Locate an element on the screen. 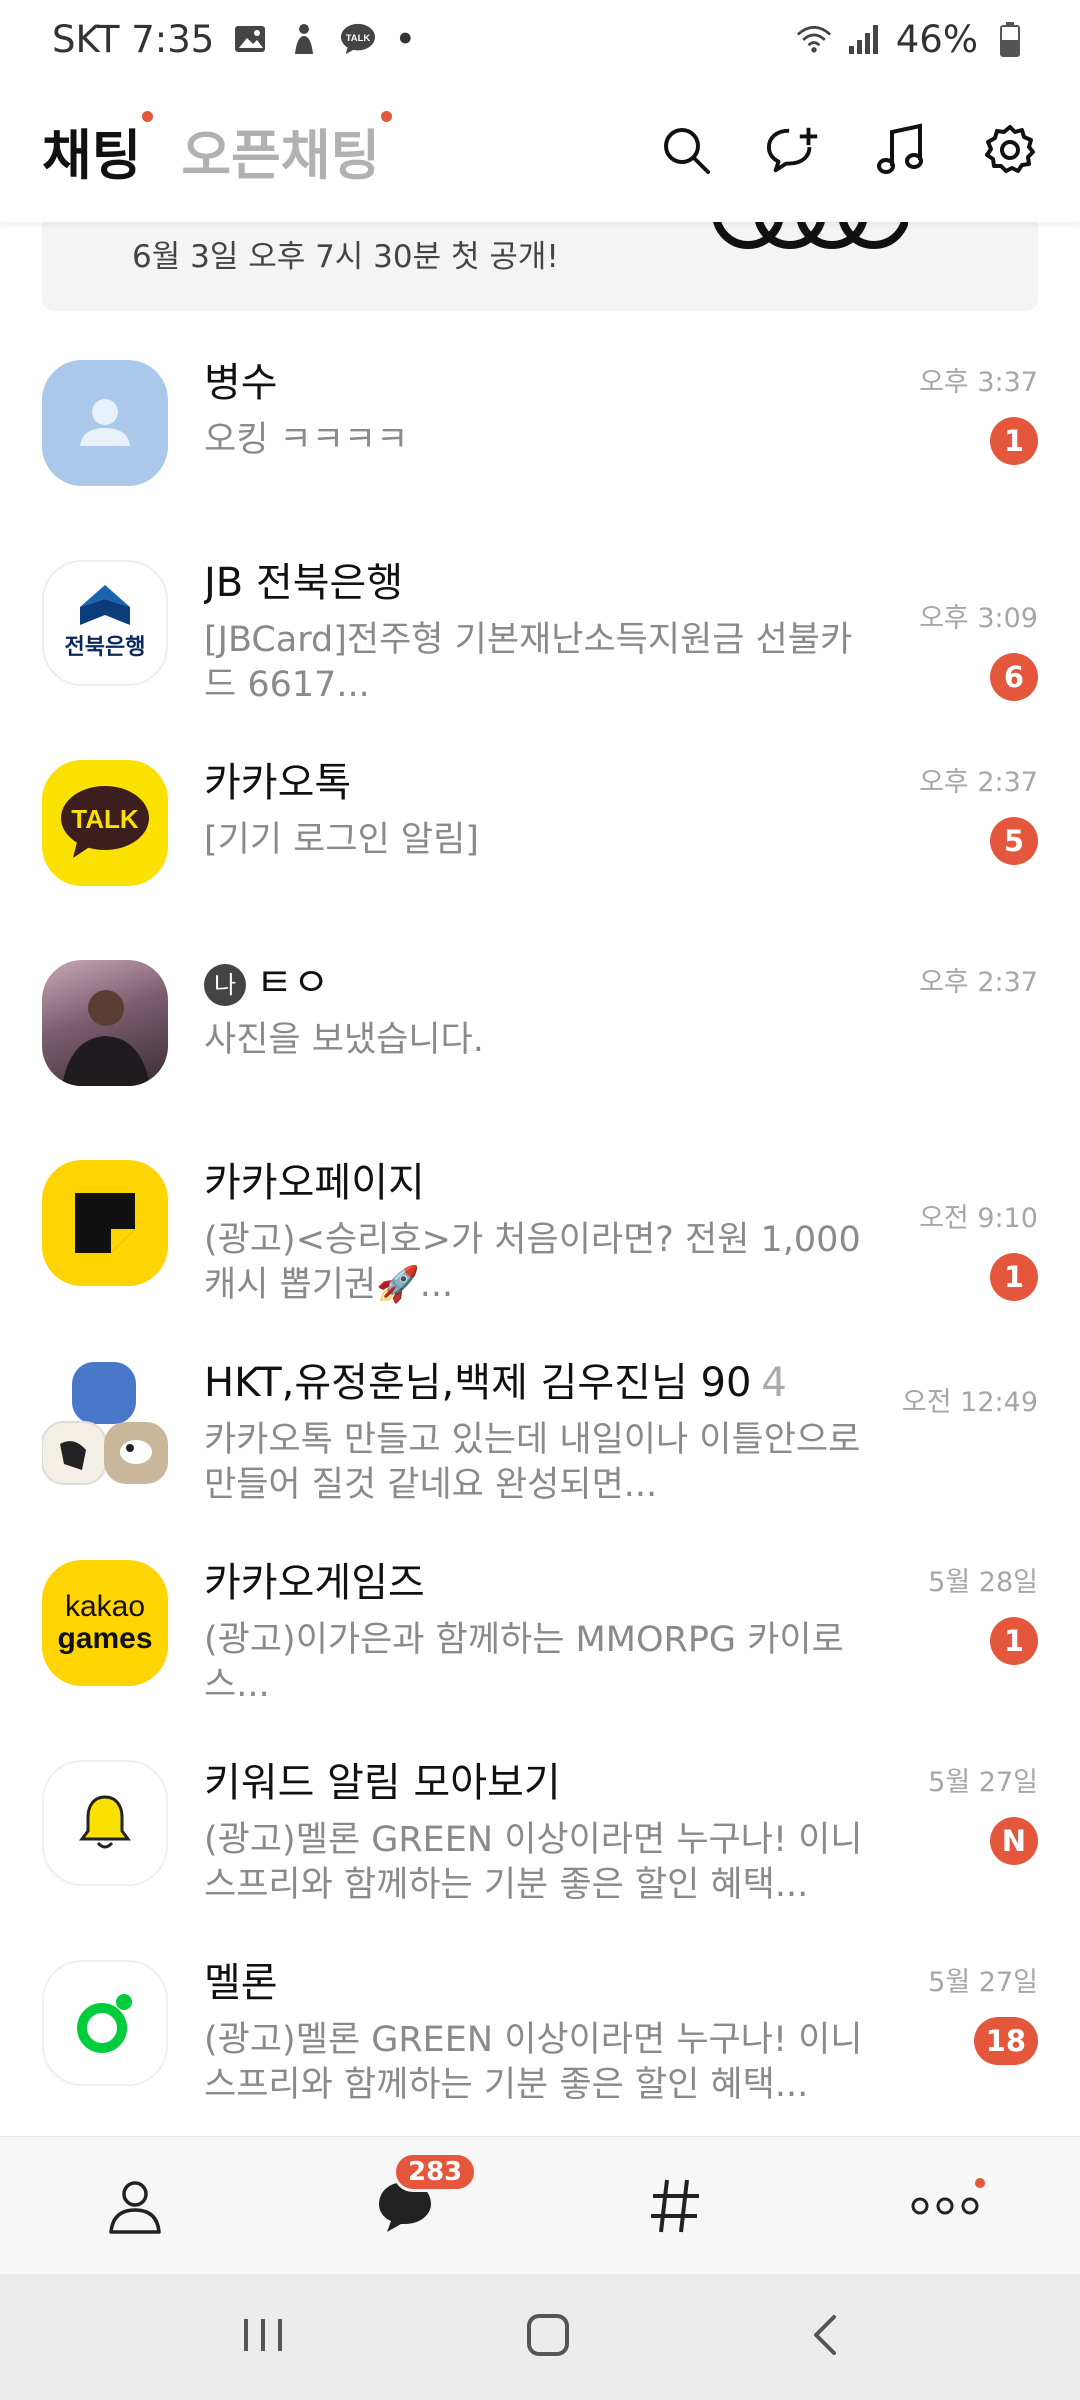 The image size is (1080, 2400). melon-avatar is located at coordinates (105, 2023).